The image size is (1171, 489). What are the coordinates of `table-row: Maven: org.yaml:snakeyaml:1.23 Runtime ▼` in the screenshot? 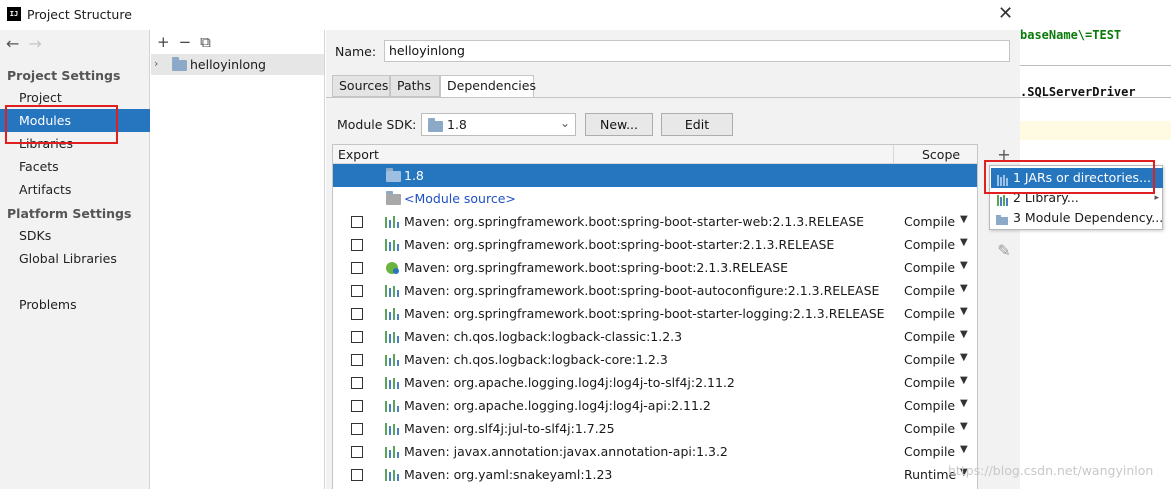 It's located at (655, 474).